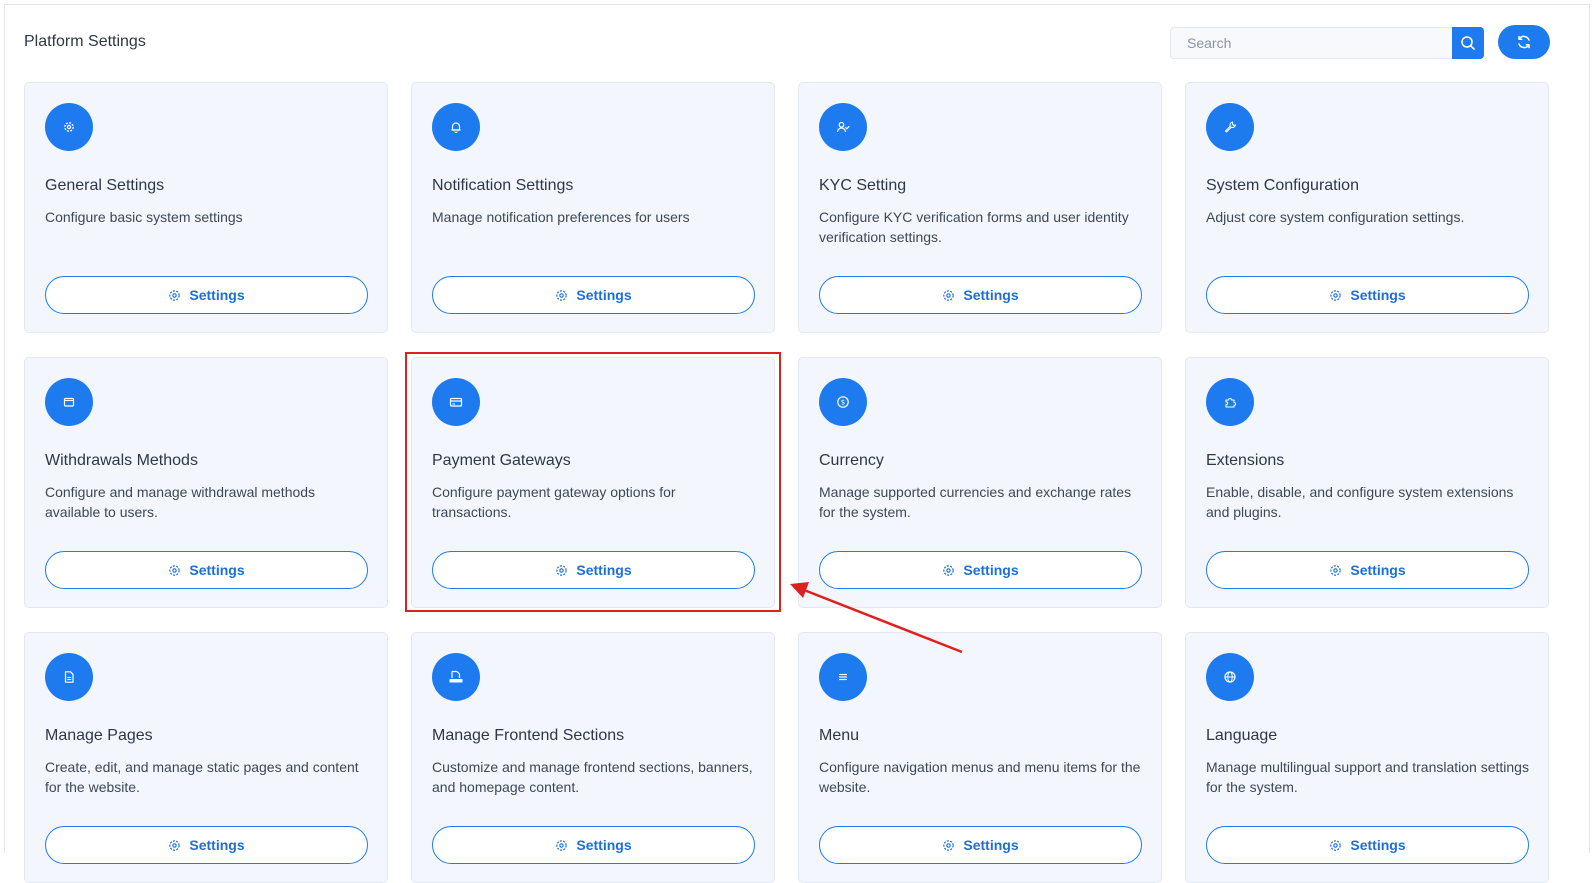  Describe the element at coordinates (69, 402) in the screenshot. I see `wallet-icon` at that location.